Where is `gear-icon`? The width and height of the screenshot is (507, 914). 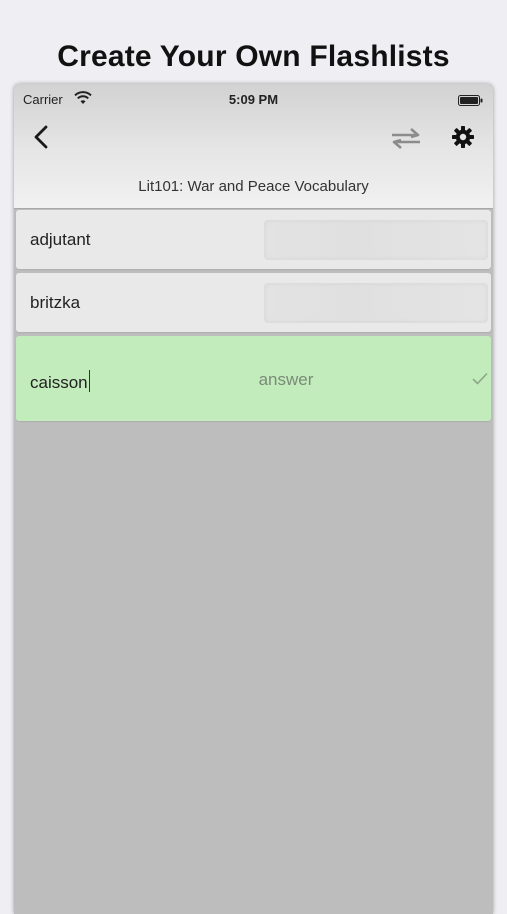
gear-icon is located at coordinates (463, 139).